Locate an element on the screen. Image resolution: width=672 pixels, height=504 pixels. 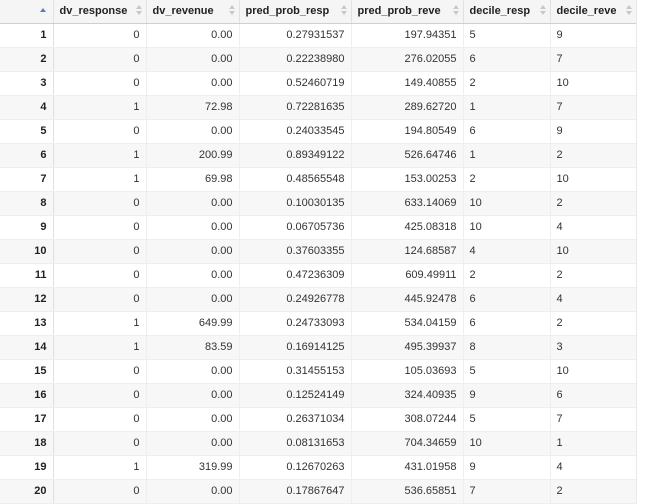
column-header-label: pred_prob_reve is located at coordinates (399, 11).